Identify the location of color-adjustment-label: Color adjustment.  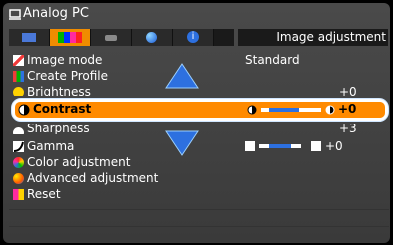
(79, 162).